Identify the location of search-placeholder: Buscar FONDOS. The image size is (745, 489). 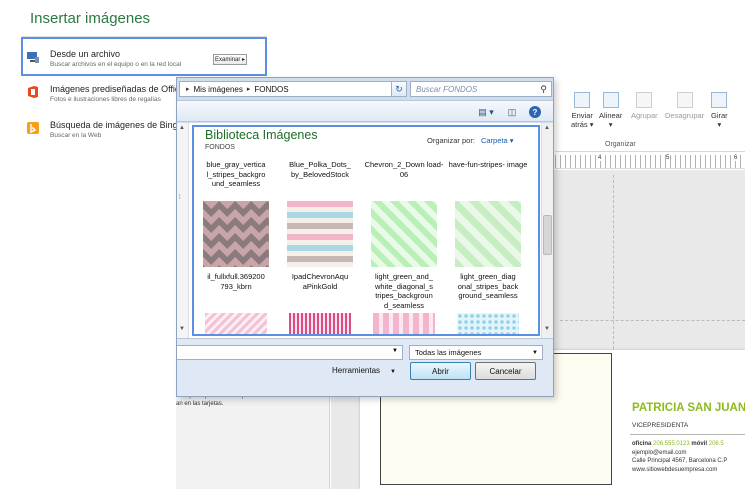
(447, 89).